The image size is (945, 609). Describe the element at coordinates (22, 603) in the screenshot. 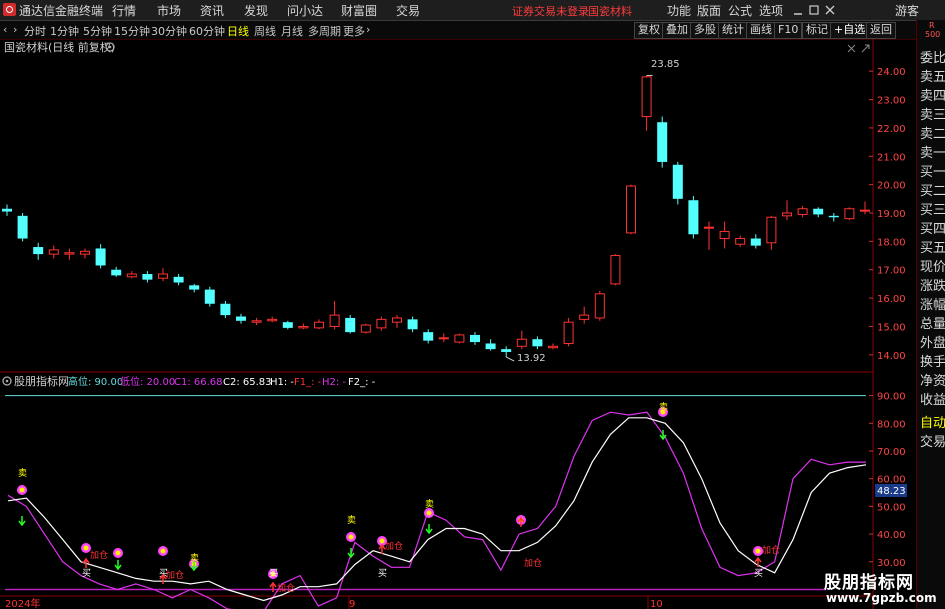

I see `x-axis-year-label: 2024年` at that location.